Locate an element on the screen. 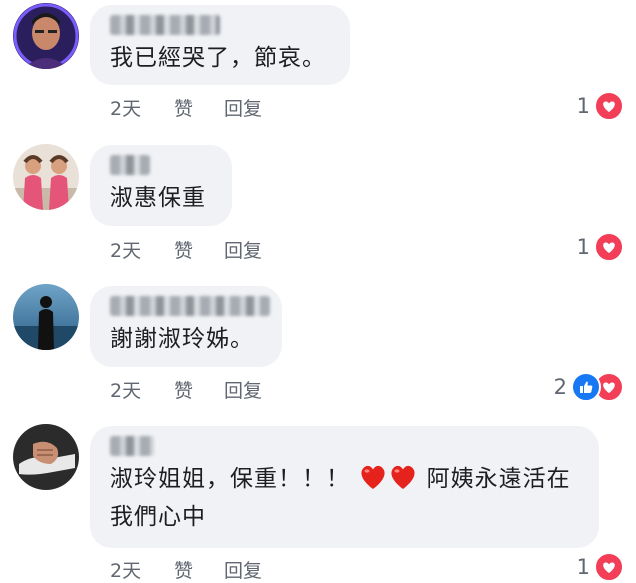 The width and height of the screenshot is (636, 583). reaction-summary: 2 is located at coordinates (589, 387).